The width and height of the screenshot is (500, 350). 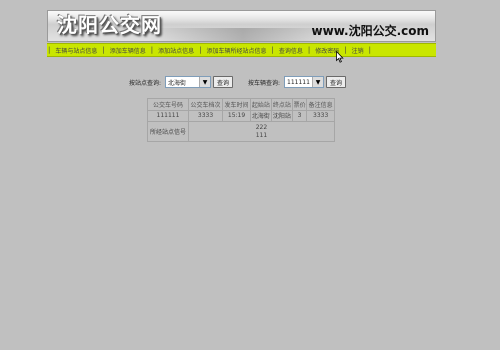 I want to click on vehicle-query-form: 按车辆查询: 111111 ▼ 查询, so click(x=297, y=82).